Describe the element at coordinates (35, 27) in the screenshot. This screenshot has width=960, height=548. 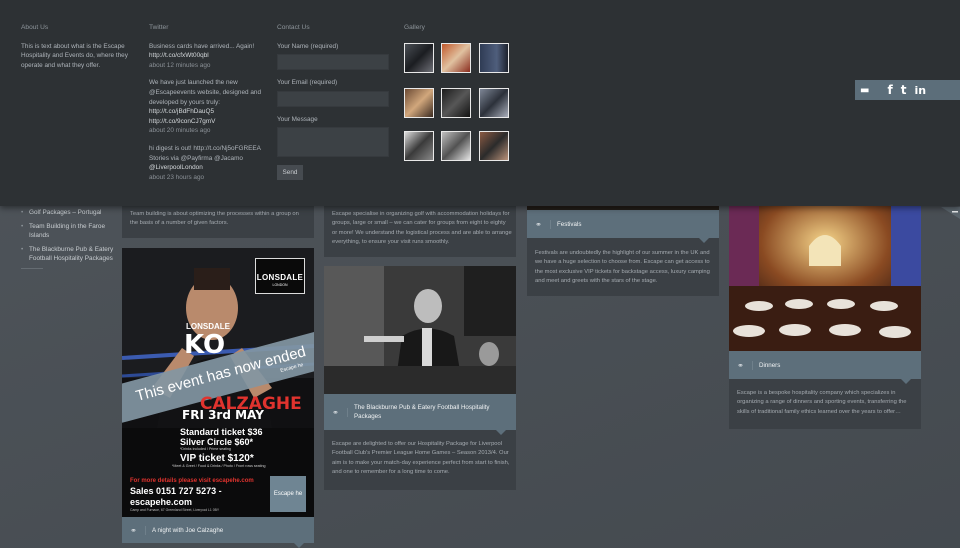
I see `about-heading: About Us` at that location.